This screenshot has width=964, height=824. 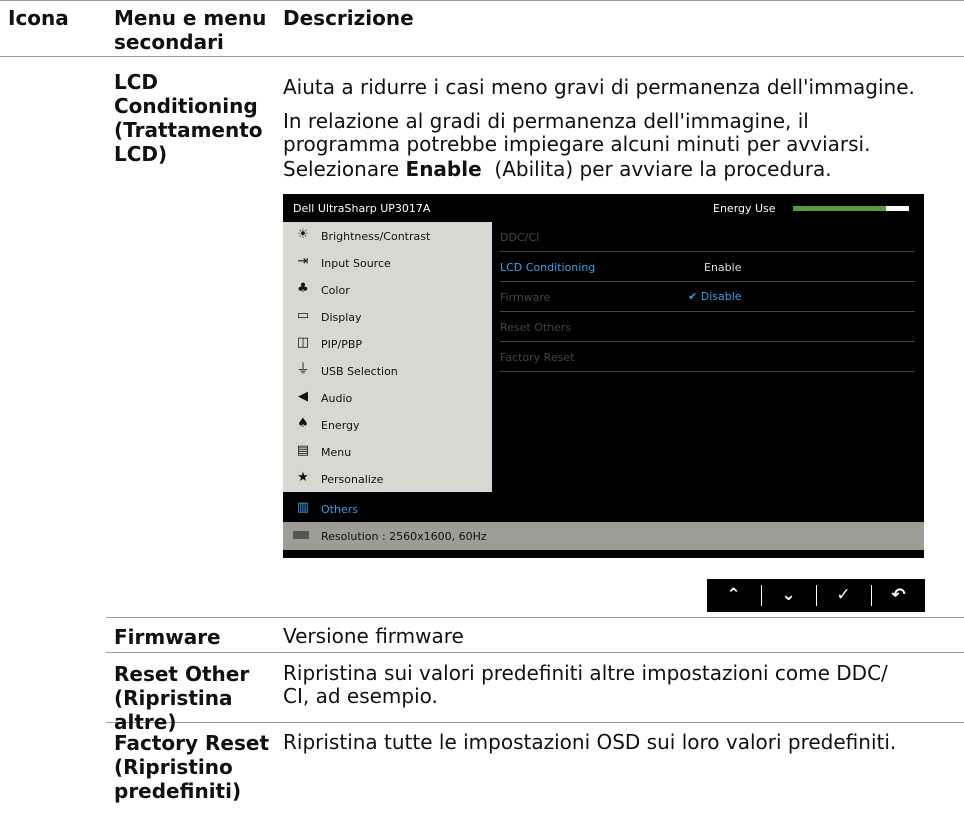 I want to click on osd-menu-item: ★ Personalize, so click(x=387, y=478).